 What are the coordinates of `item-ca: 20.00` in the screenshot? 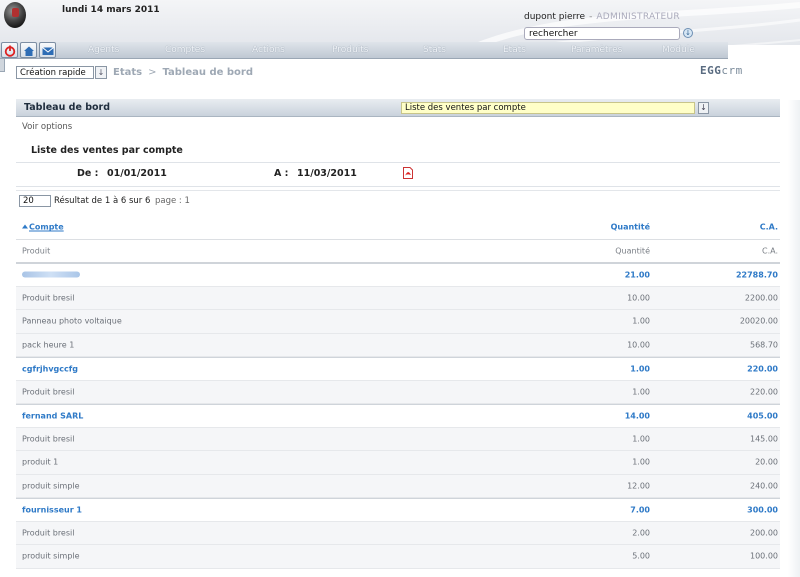 It's located at (766, 462).